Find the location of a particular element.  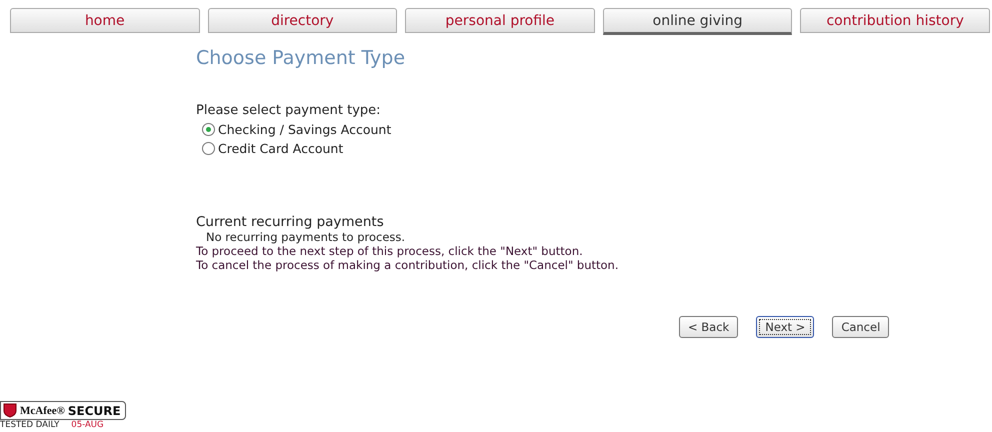

page-title: Choose Payment Type is located at coordinates (301, 58).